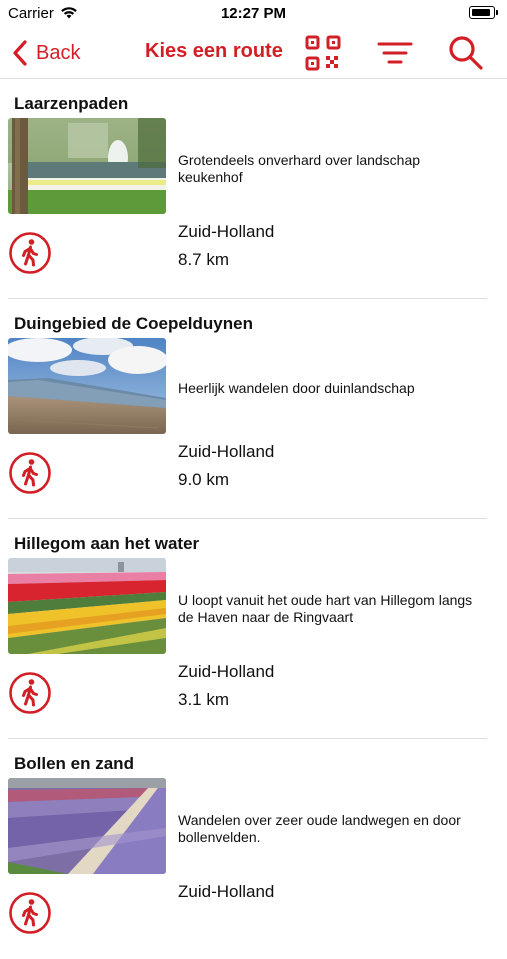  Describe the element at coordinates (204, 259) in the screenshot. I see `route-distance: 8.7 km` at that location.